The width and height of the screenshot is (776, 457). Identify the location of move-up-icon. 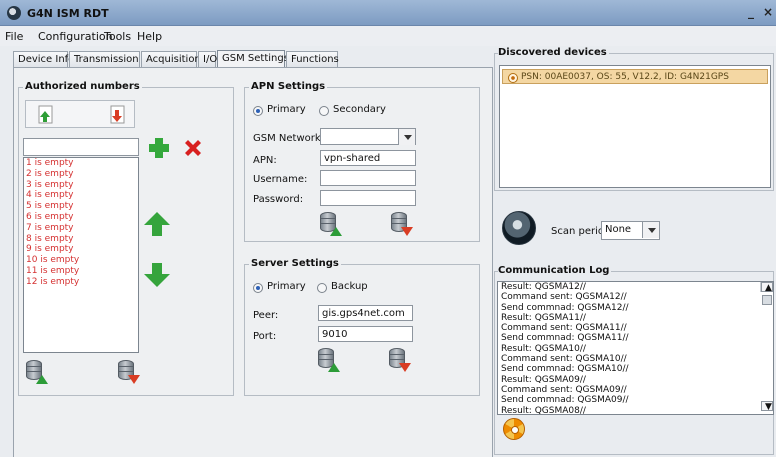
(157, 224).